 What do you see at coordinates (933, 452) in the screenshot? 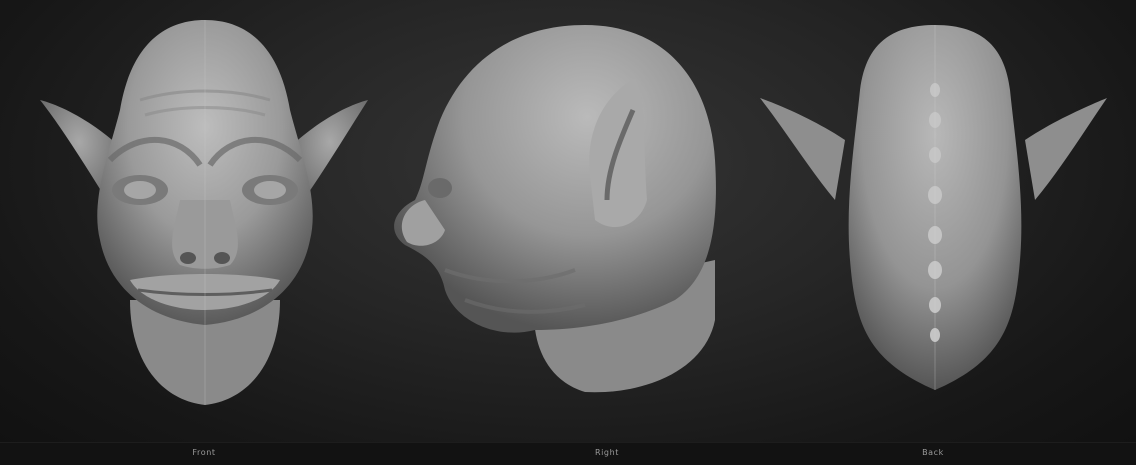
I see `back-view-label: Back` at bounding box center [933, 452].